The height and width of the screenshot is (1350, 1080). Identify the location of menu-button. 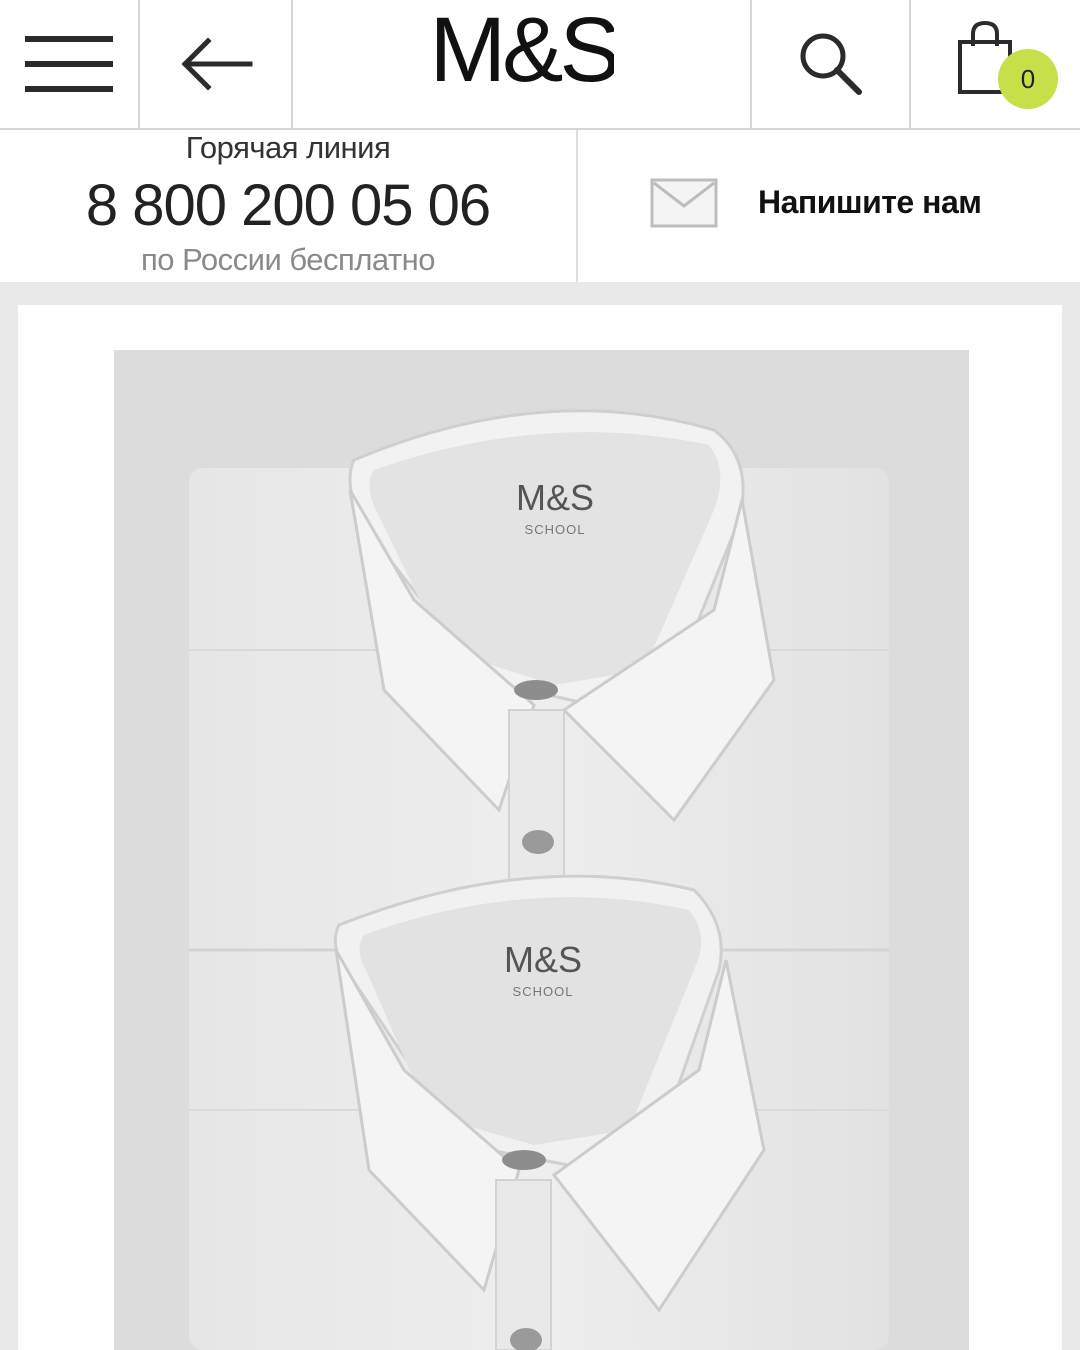
(69, 64).